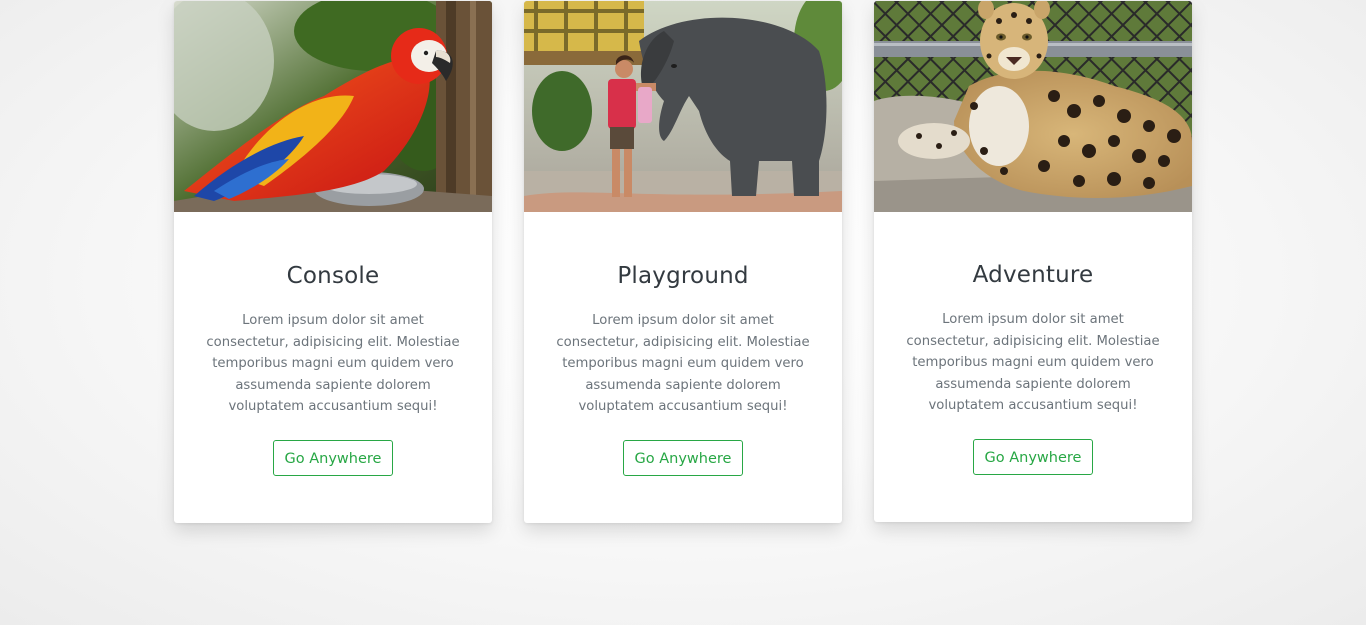  Describe the element at coordinates (1033, 275) in the screenshot. I see `card-title: Adventure` at that location.